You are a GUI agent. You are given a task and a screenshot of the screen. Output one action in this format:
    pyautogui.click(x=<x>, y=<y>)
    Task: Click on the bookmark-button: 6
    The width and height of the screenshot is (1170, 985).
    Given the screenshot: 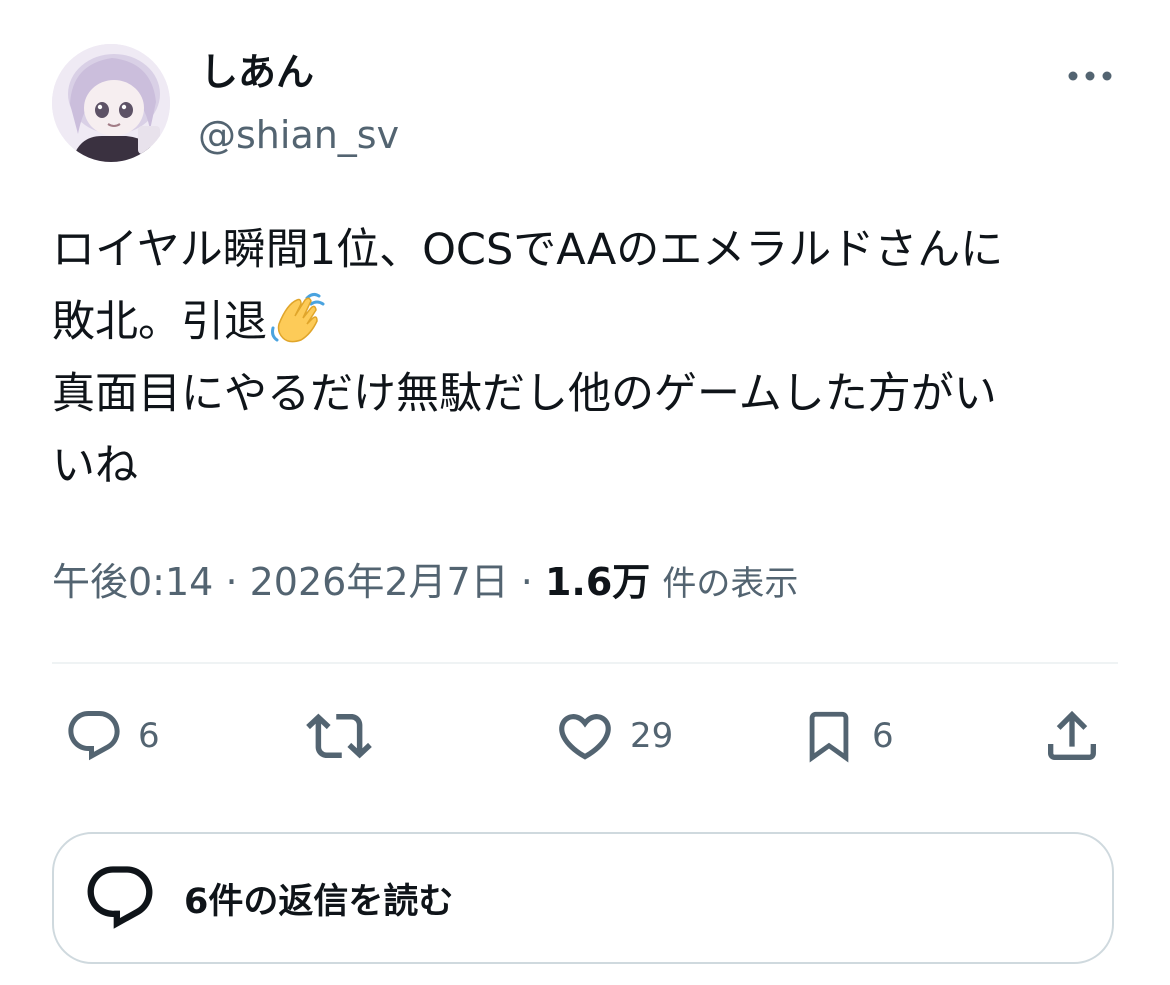 What is the action you would take?
    pyautogui.click(x=847, y=736)
    